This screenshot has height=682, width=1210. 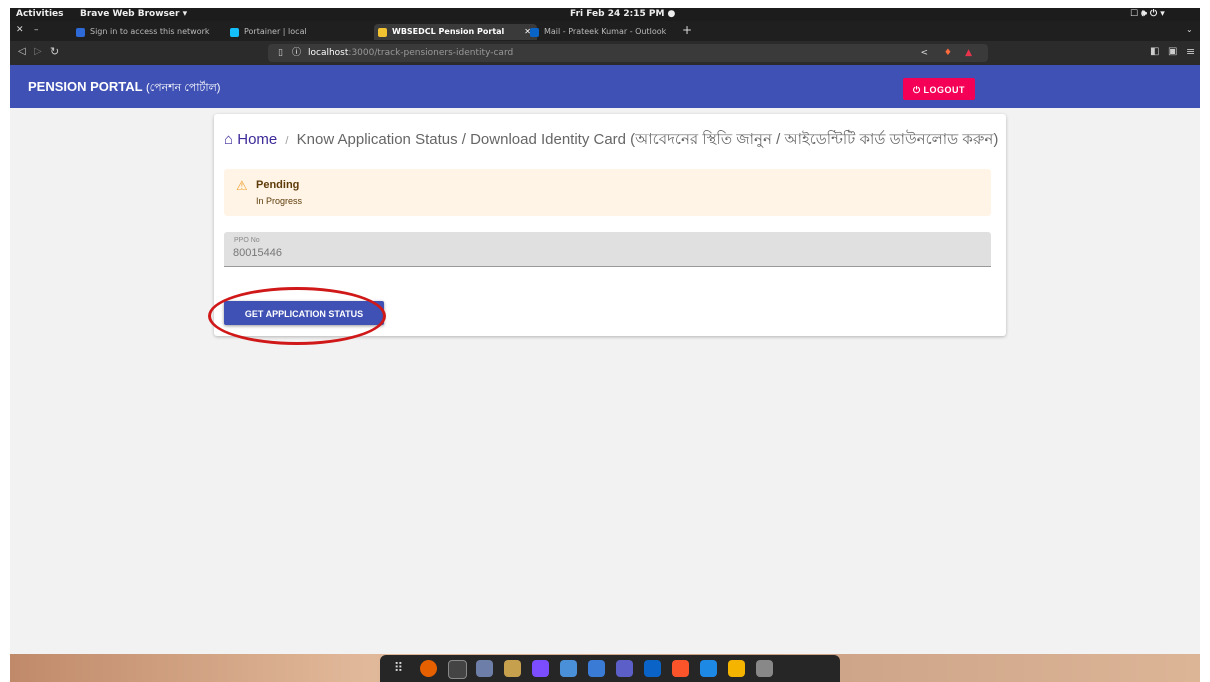 What do you see at coordinates (124, 86) in the screenshot?
I see `brand-title: PENSION PORTAL (পেনশন পোর্টাল)` at bounding box center [124, 86].